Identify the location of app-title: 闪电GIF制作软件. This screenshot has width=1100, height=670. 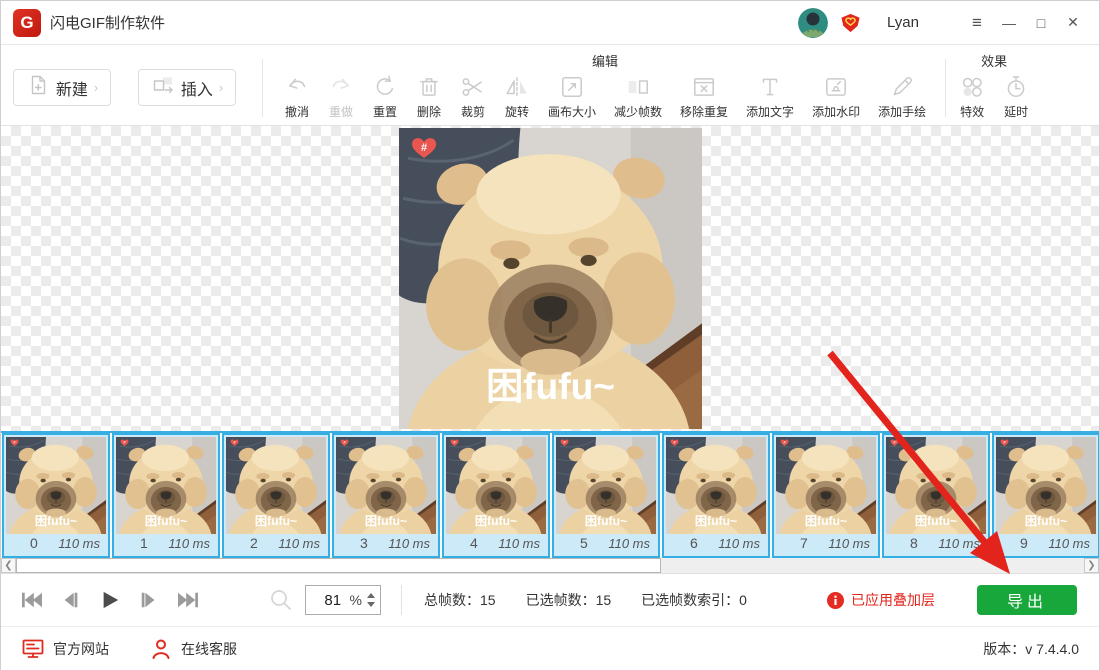
(107, 23).